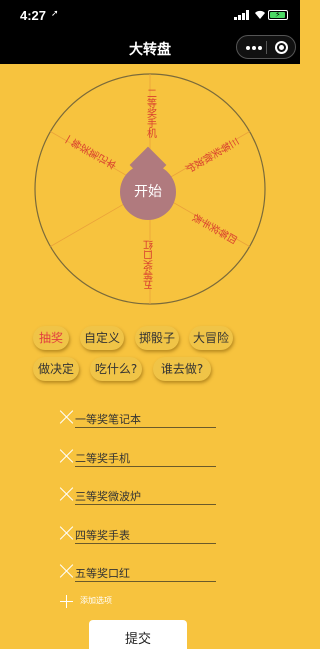 This screenshot has width=320, height=649. What do you see at coordinates (96, 600) in the screenshot?
I see `add-option-label: 添加选项` at bounding box center [96, 600].